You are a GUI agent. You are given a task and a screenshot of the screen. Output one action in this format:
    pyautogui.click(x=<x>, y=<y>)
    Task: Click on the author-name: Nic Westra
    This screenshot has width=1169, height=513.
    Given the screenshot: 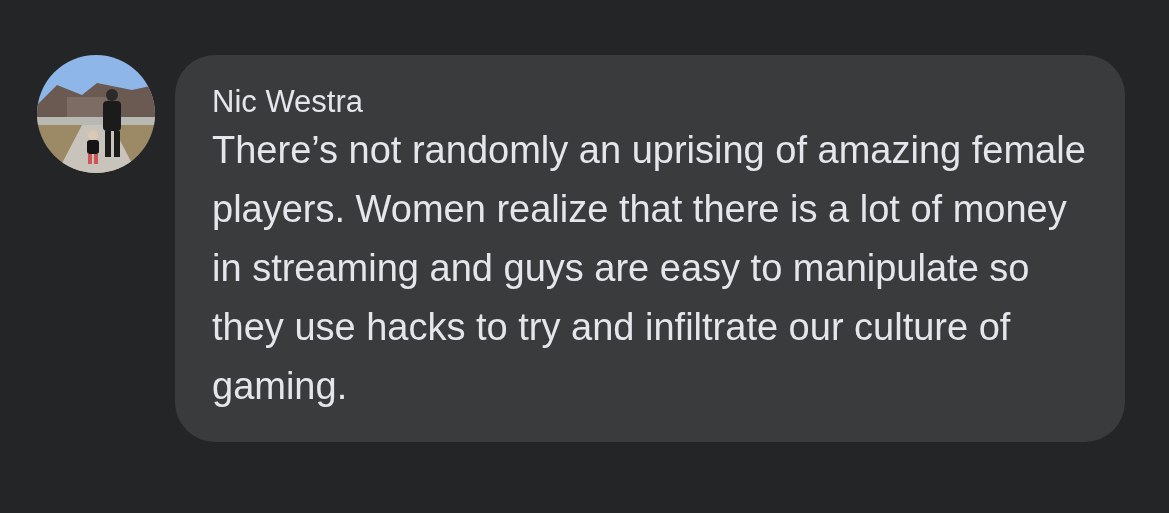 What is the action you would take?
    pyautogui.click(x=287, y=102)
    